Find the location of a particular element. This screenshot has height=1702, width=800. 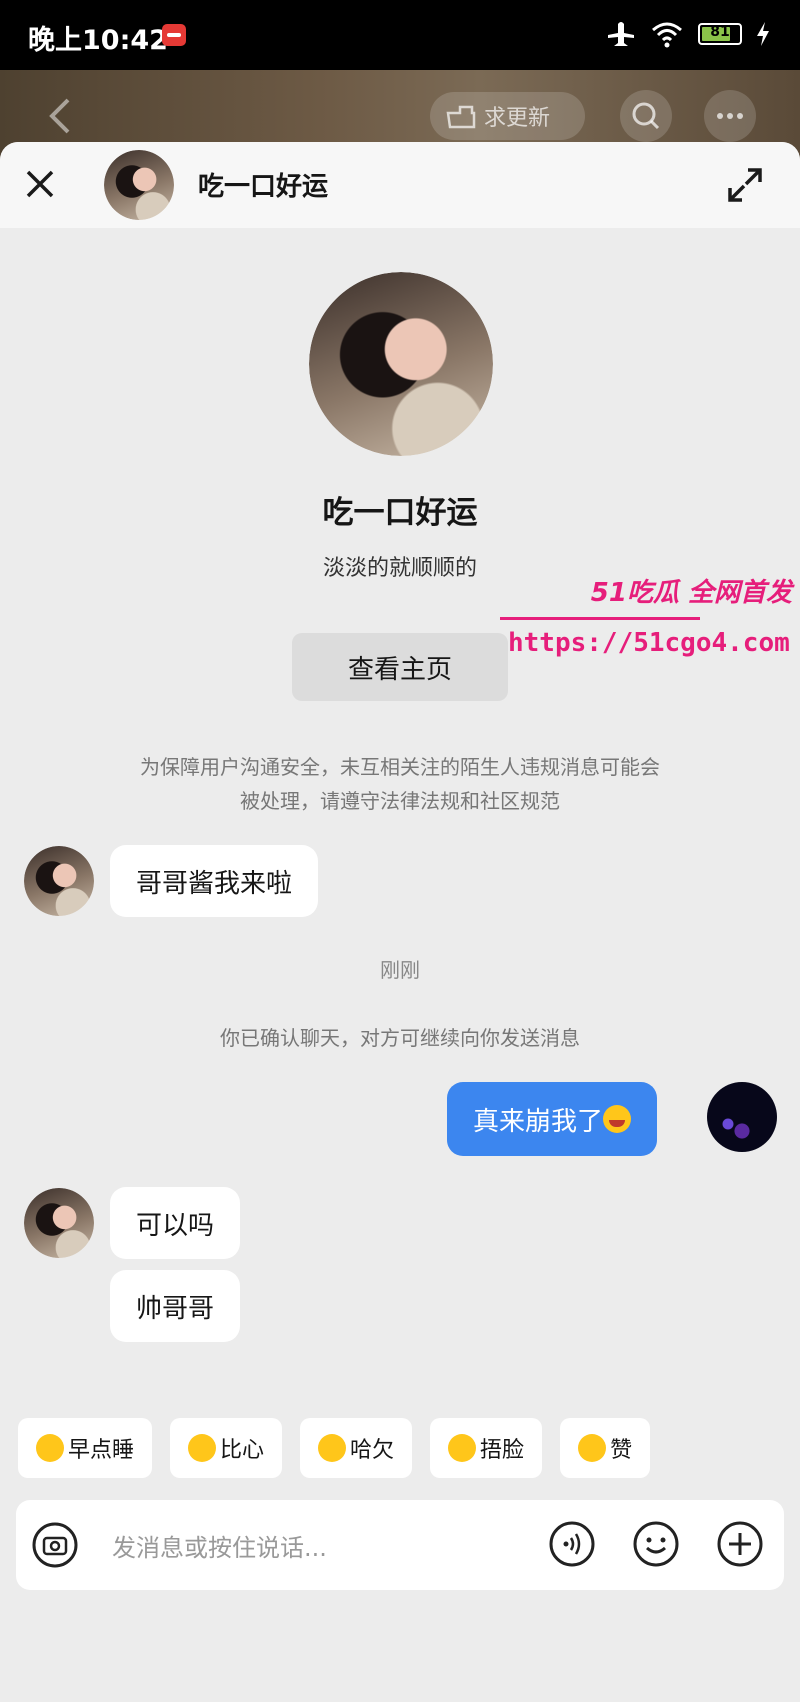

quick-reply-chip: 捂脸 is located at coordinates (486, 1448).